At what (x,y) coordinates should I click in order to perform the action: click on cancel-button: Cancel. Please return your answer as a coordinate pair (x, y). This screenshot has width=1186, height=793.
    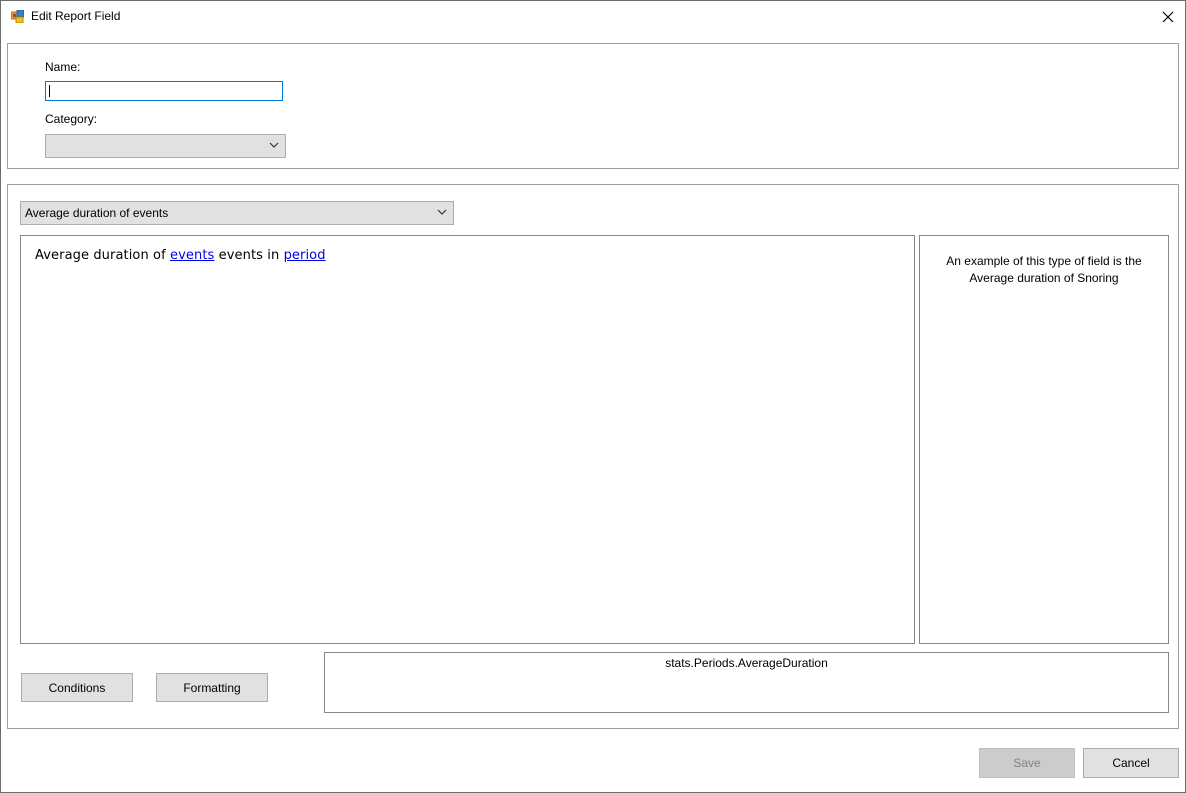
    Looking at the image, I should click on (1131, 763).